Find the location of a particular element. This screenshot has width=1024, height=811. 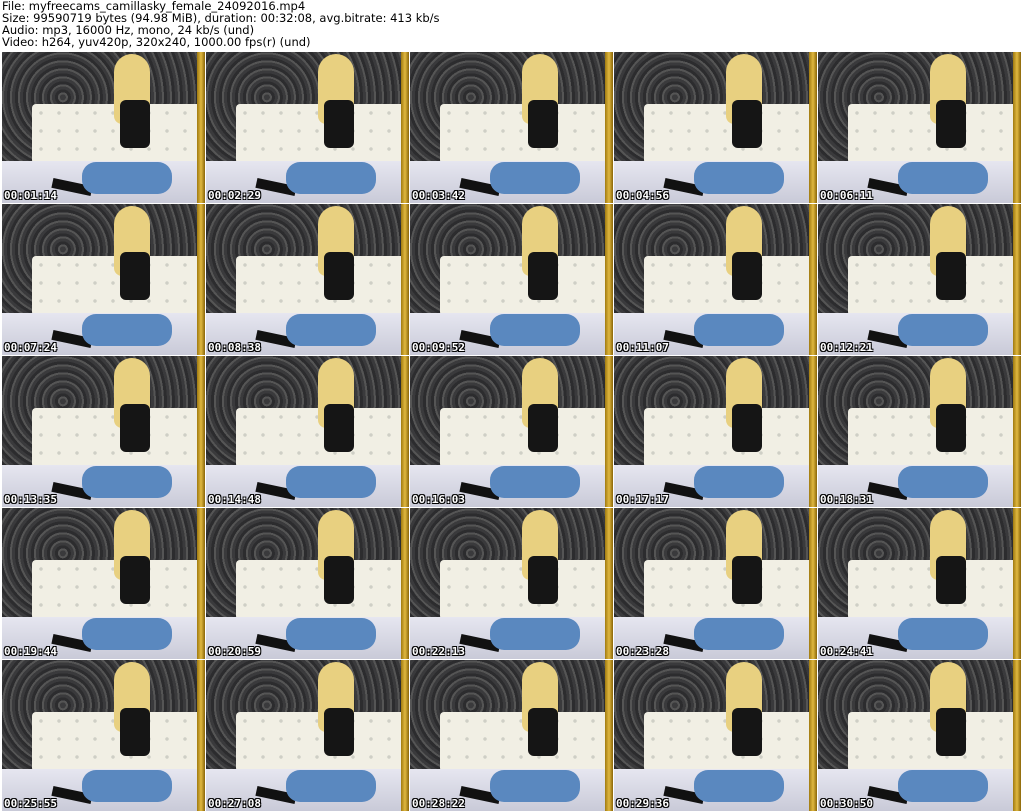

timestamp: 00:20:59 is located at coordinates (234, 651).